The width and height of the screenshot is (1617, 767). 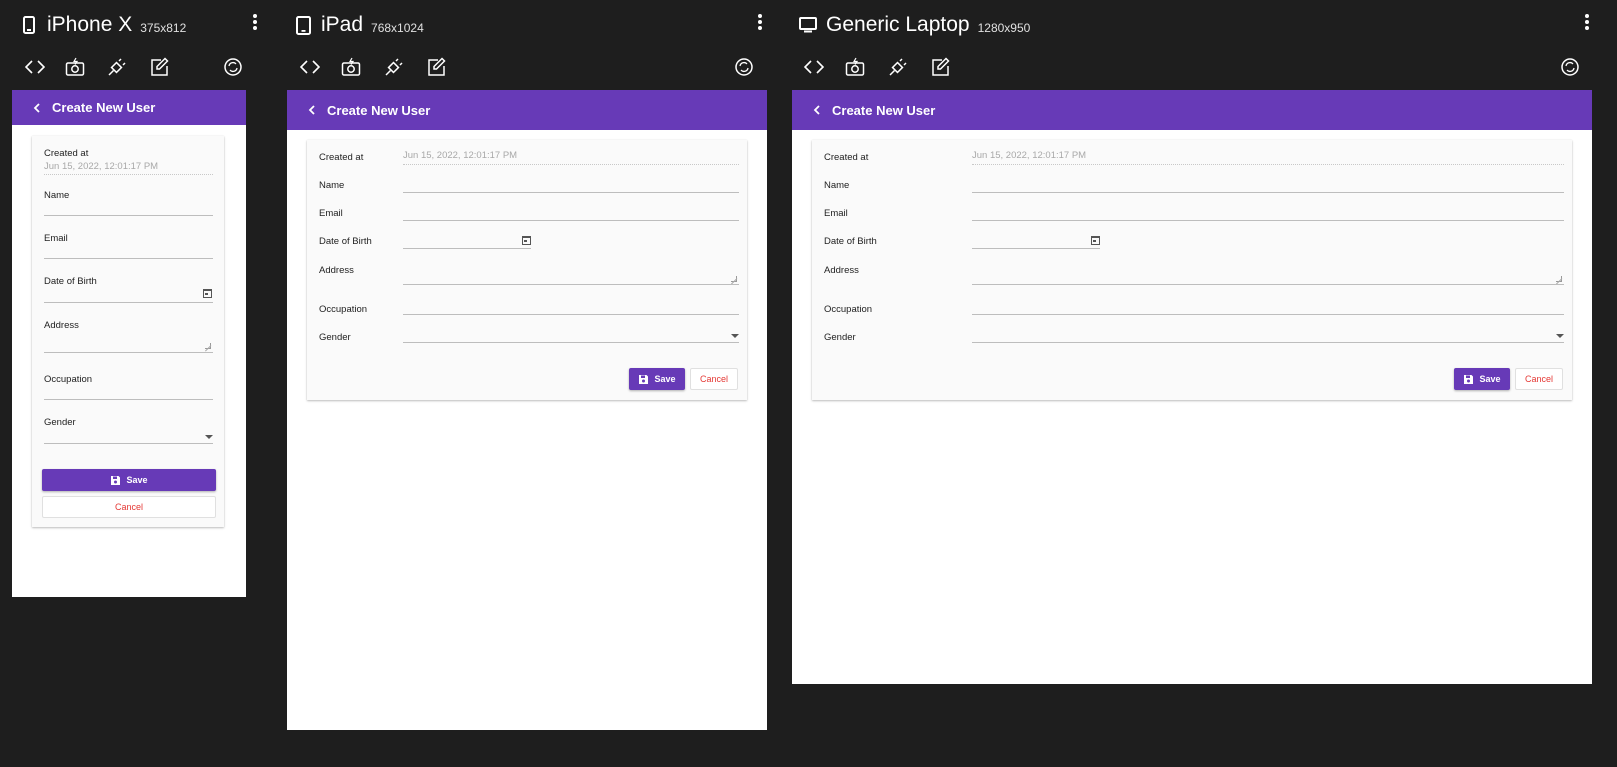 What do you see at coordinates (90, 24) in the screenshot?
I see `device-name: iPhone X` at bounding box center [90, 24].